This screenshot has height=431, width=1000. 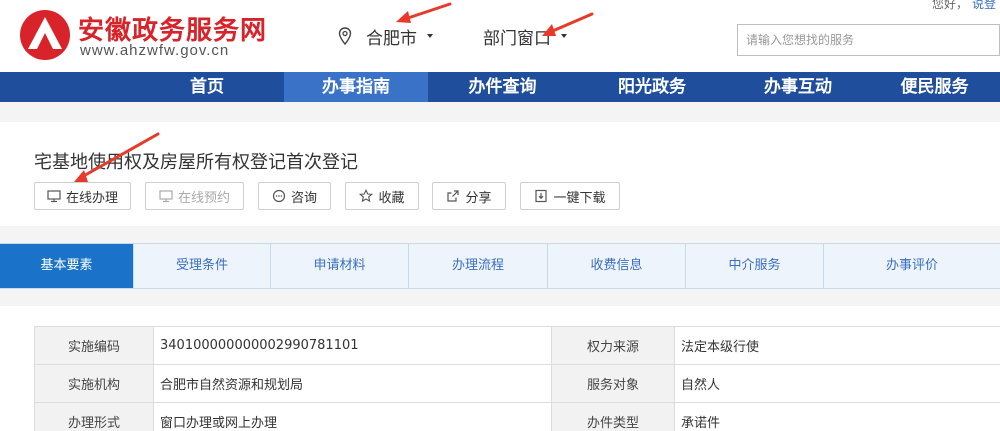 I want to click on main-nav: 首页 办事指南 办件查询 阳光政务 办事互动 便民服务, so click(x=500, y=87).